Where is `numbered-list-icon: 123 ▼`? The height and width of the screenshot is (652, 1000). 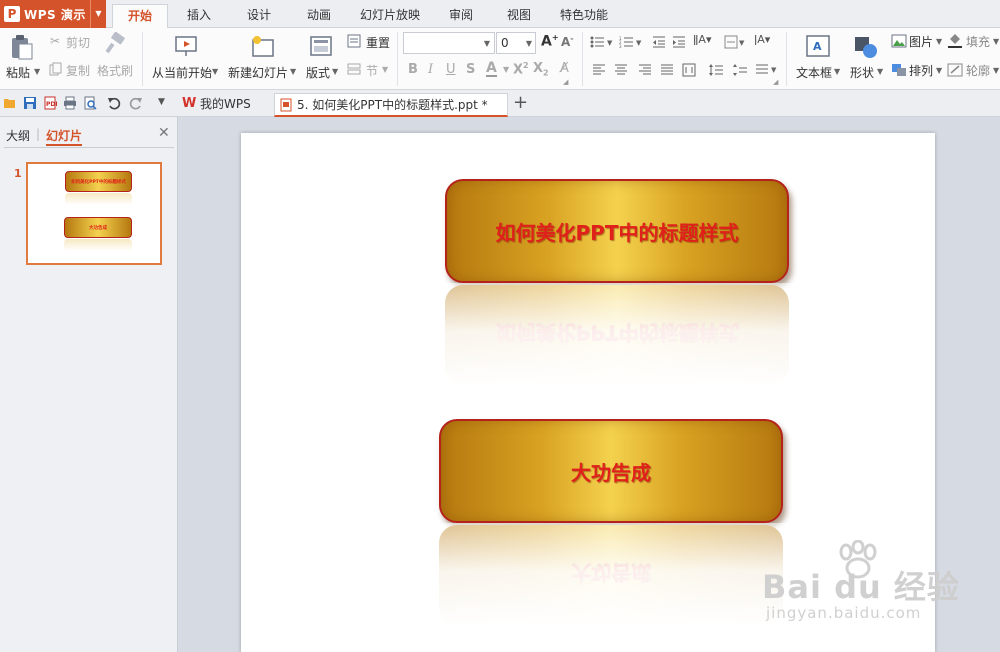
numbered-list-icon: 123 ▼ is located at coordinates (631, 42).